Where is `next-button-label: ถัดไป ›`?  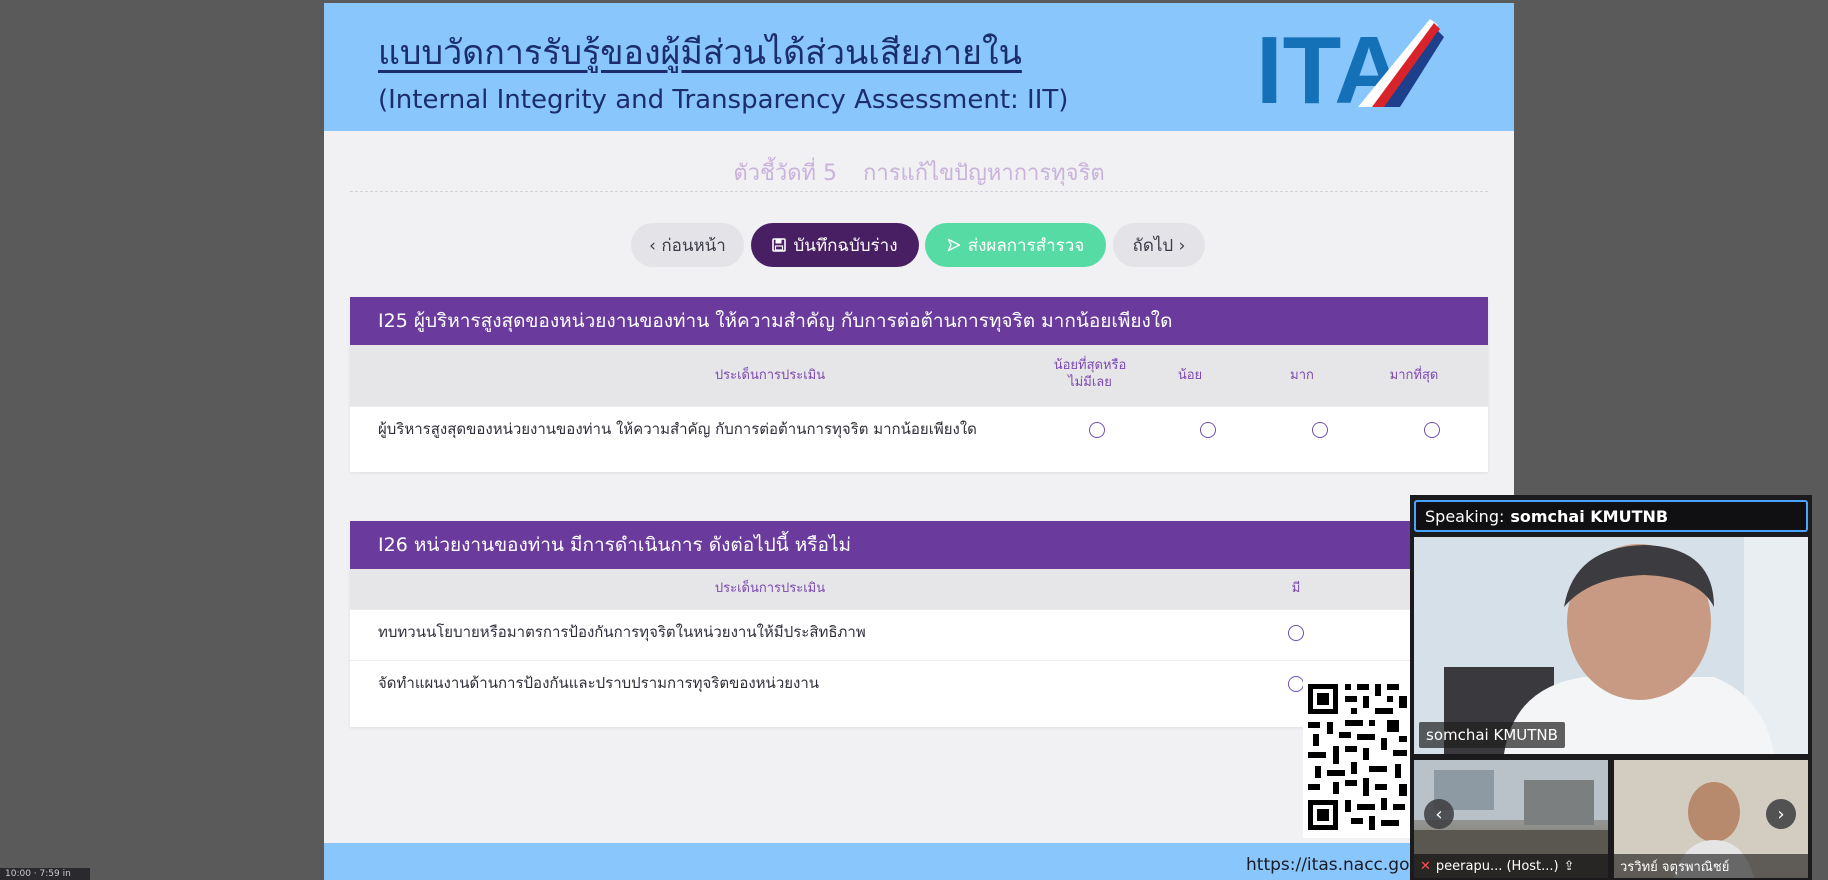 next-button-label: ถัดไป › is located at coordinates (1159, 245).